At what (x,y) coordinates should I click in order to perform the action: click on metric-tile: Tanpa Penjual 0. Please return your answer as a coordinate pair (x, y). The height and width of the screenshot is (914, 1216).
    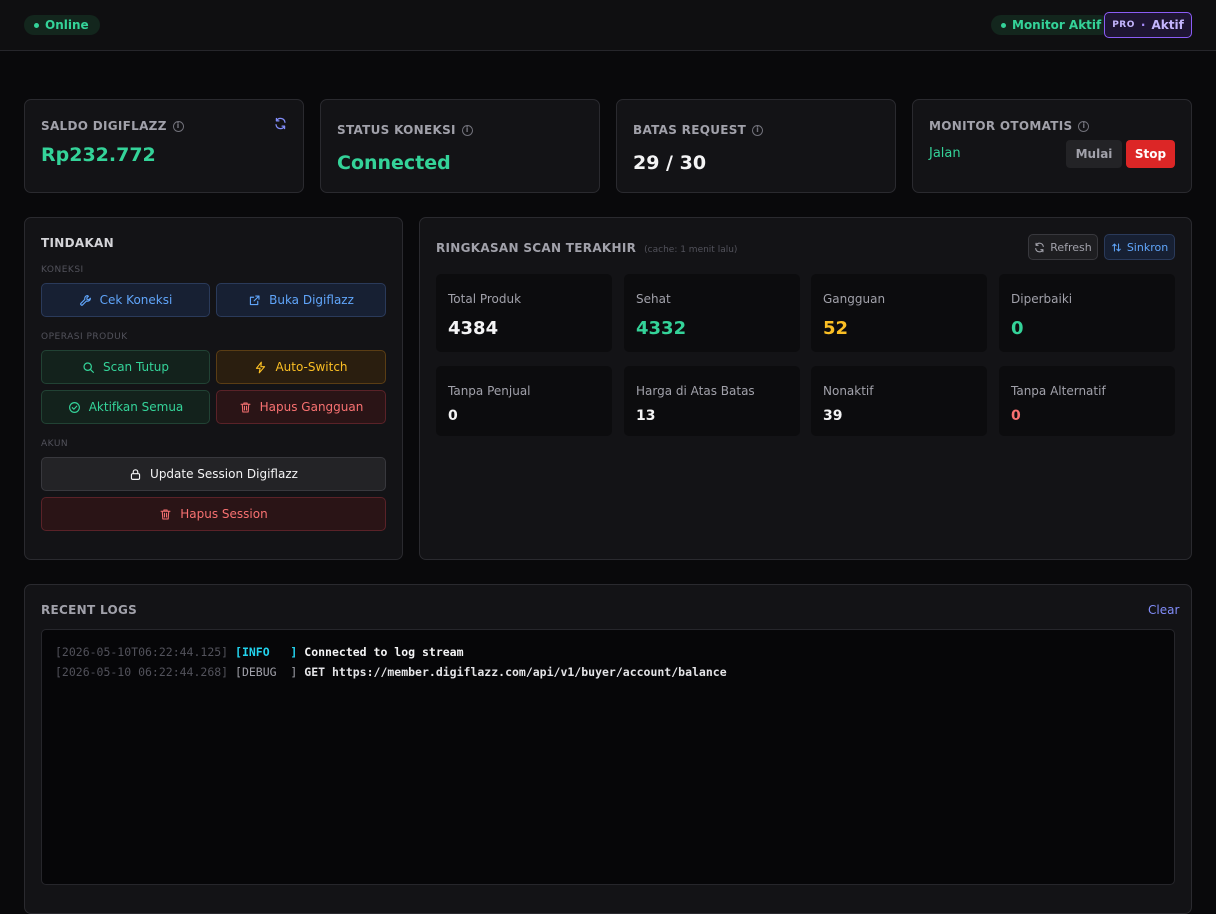
    Looking at the image, I should click on (524, 401).